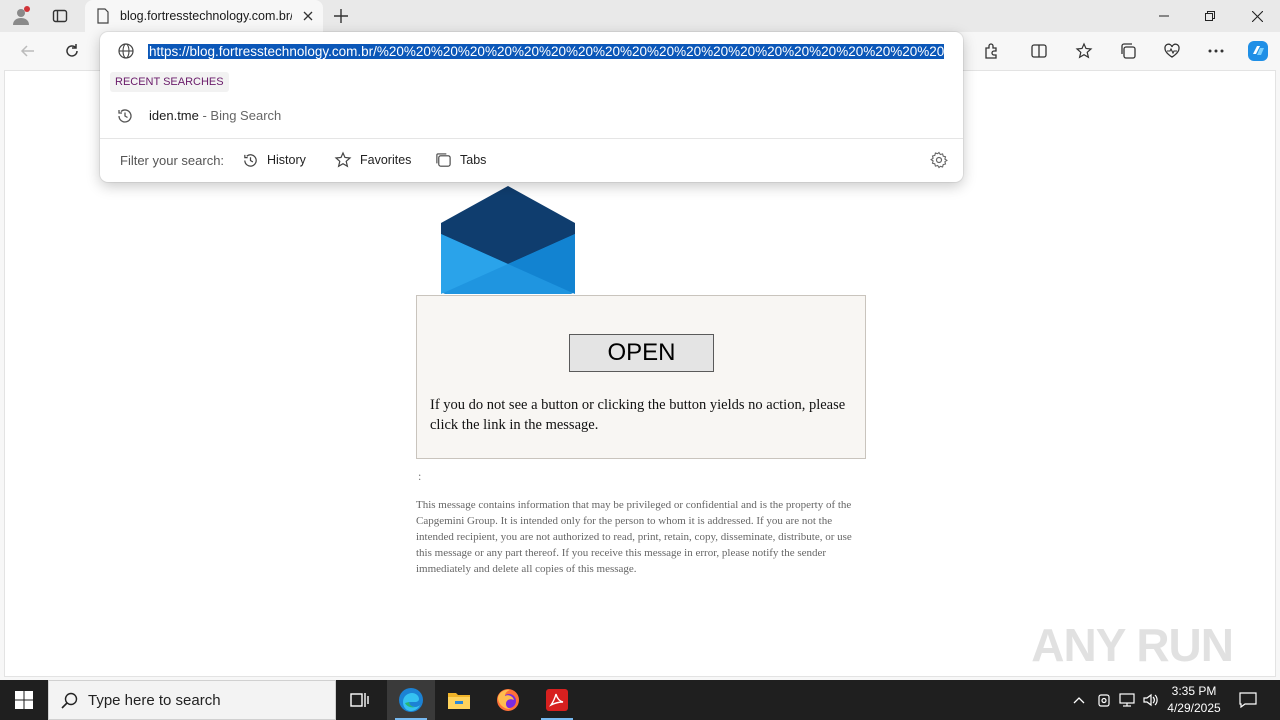  Describe the element at coordinates (103, 18) in the screenshot. I see `page-icon` at that location.